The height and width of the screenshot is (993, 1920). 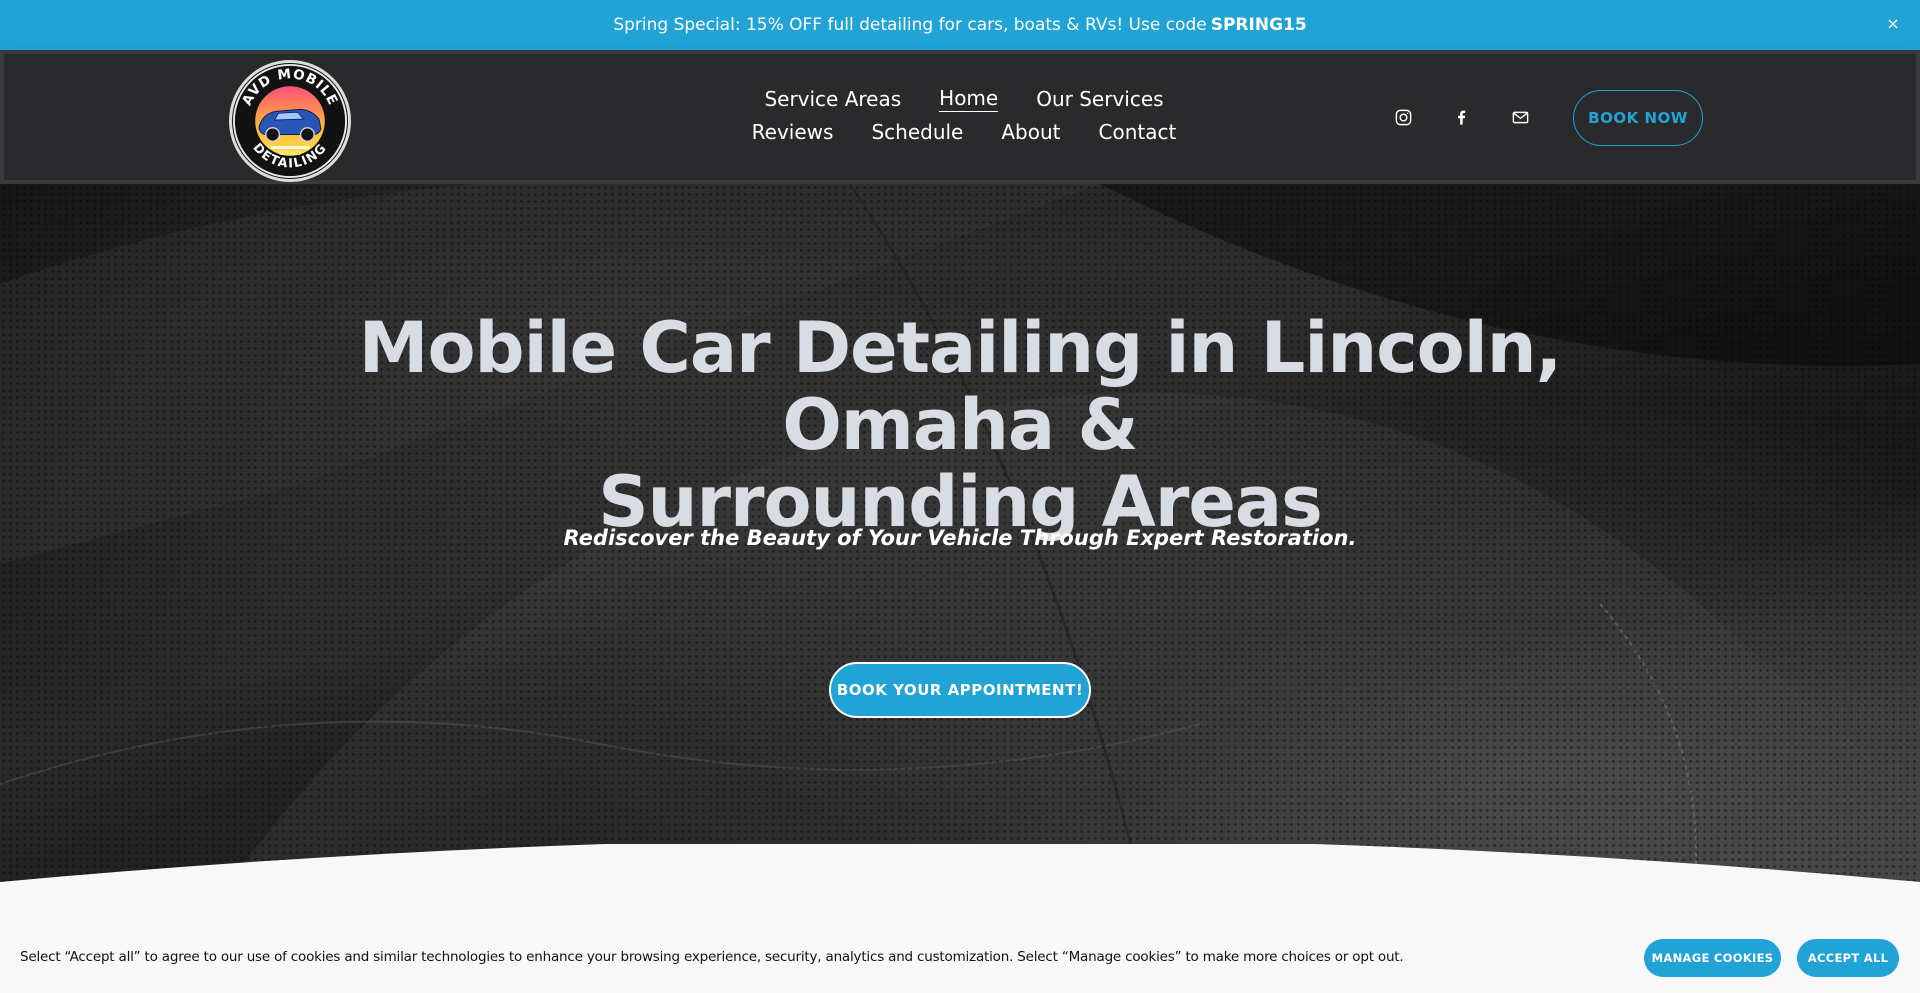 What do you see at coordinates (1099, 99) in the screenshot?
I see `nav-item-our-services: Our Services` at bounding box center [1099, 99].